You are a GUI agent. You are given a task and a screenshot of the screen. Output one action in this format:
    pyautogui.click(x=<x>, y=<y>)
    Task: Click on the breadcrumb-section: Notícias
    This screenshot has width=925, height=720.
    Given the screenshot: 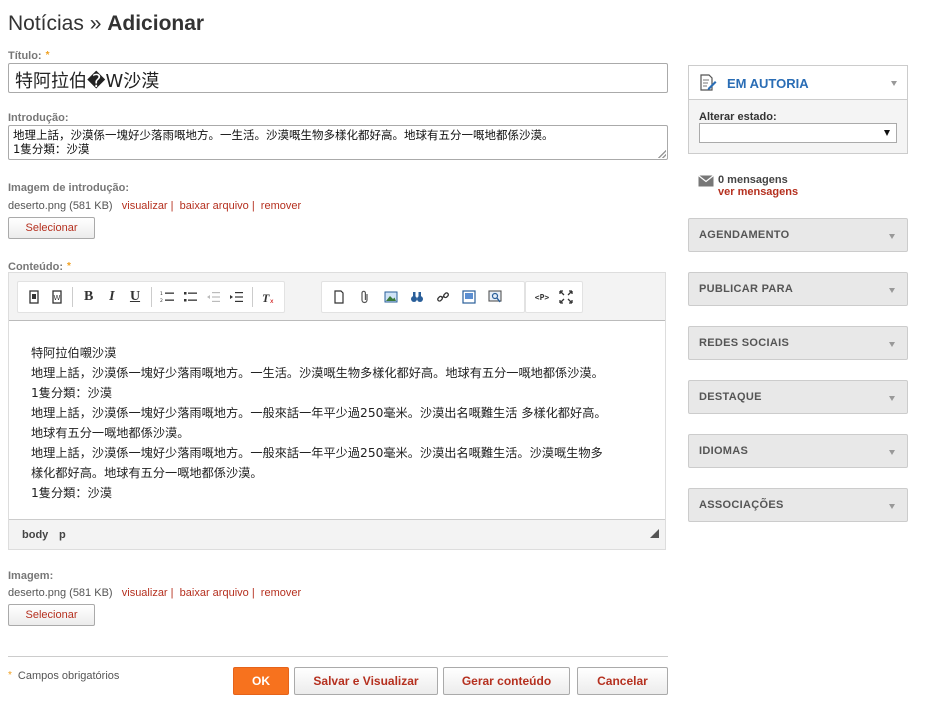 What is the action you would take?
    pyautogui.click(x=46, y=23)
    